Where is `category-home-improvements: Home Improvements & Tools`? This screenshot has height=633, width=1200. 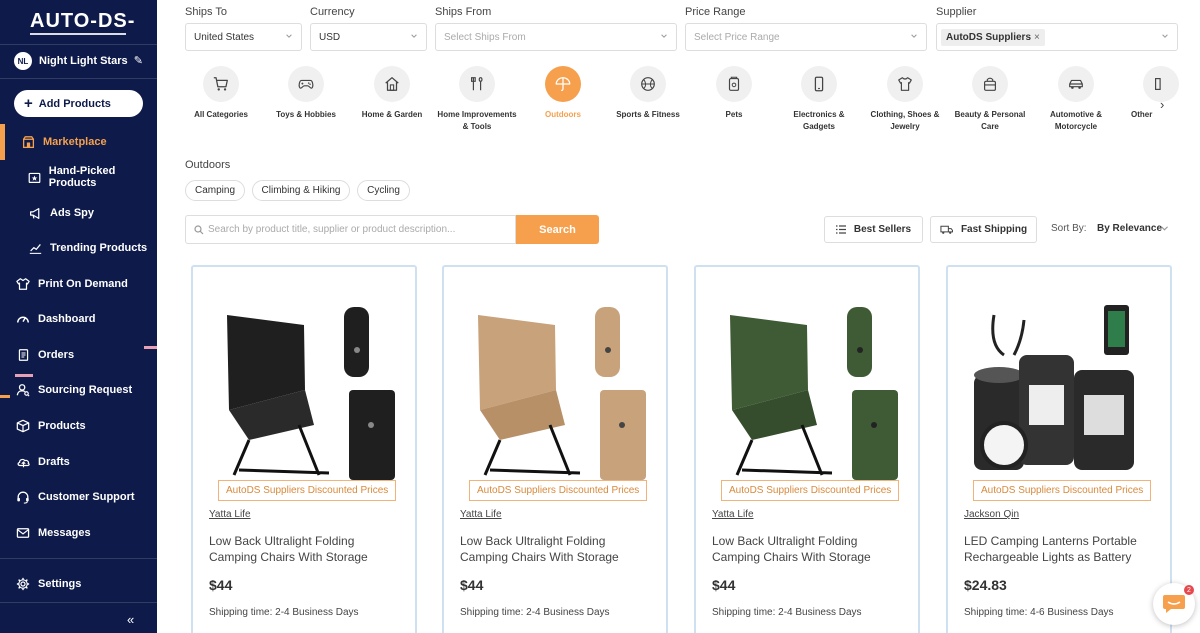
category-home-improvements: Home Improvements & Tools is located at coordinates (477, 99).